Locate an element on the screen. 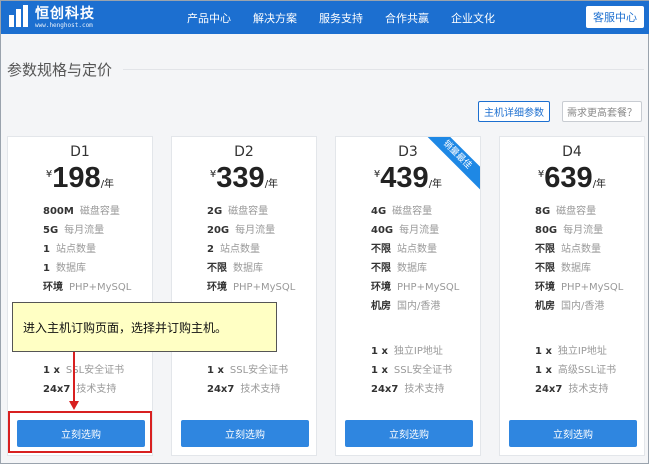 The height and width of the screenshot is (464, 649). spec-value: 2 is located at coordinates (210, 249).